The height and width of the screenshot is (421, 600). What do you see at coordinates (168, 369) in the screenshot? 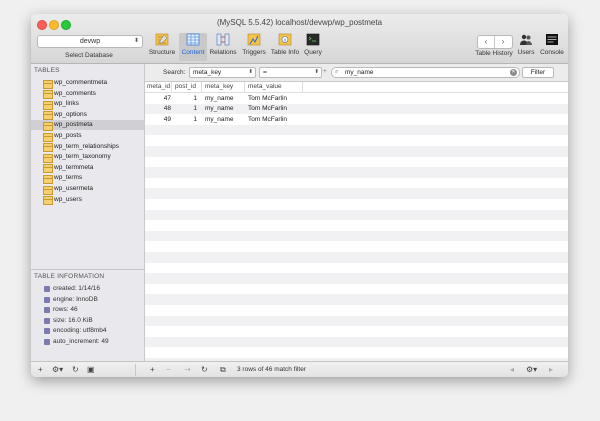
I see `remove-row-icon: −` at bounding box center [168, 369].